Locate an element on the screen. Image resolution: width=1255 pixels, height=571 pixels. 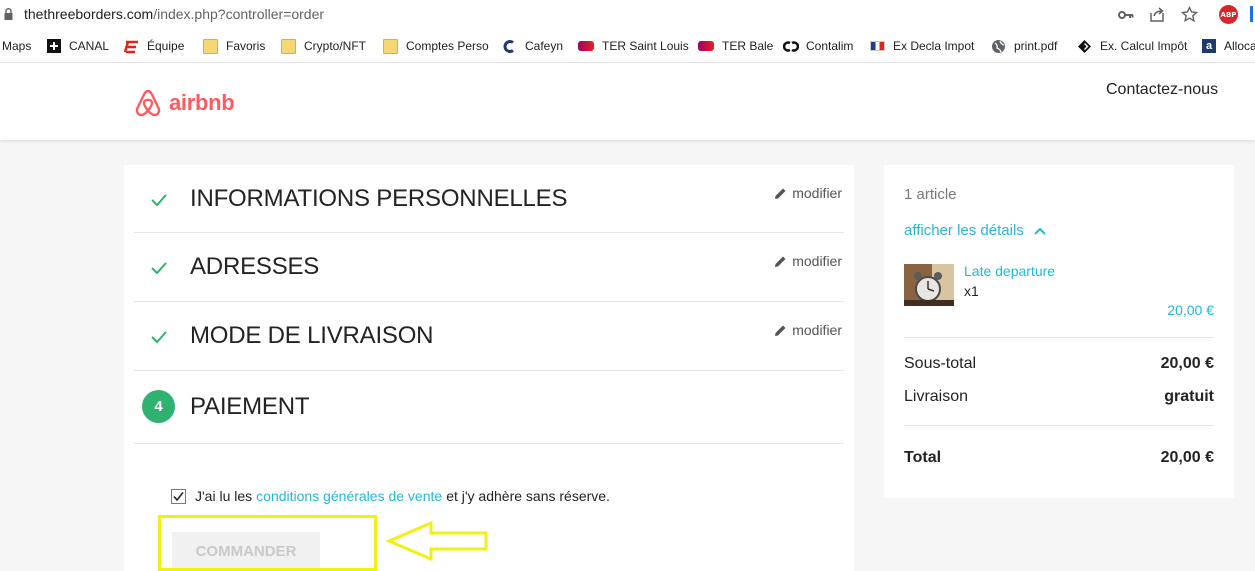
bookmark-label: TER Saint Louis is located at coordinates (645, 46).